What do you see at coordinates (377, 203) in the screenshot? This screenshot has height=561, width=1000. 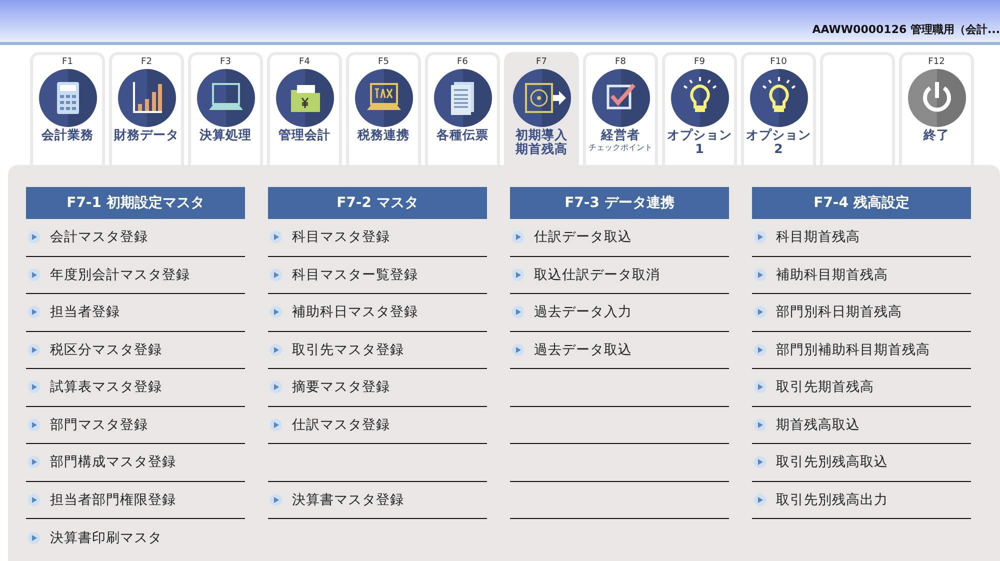 I see `menu-heading: F7-2 マスタ` at bounding box center [377, 203].